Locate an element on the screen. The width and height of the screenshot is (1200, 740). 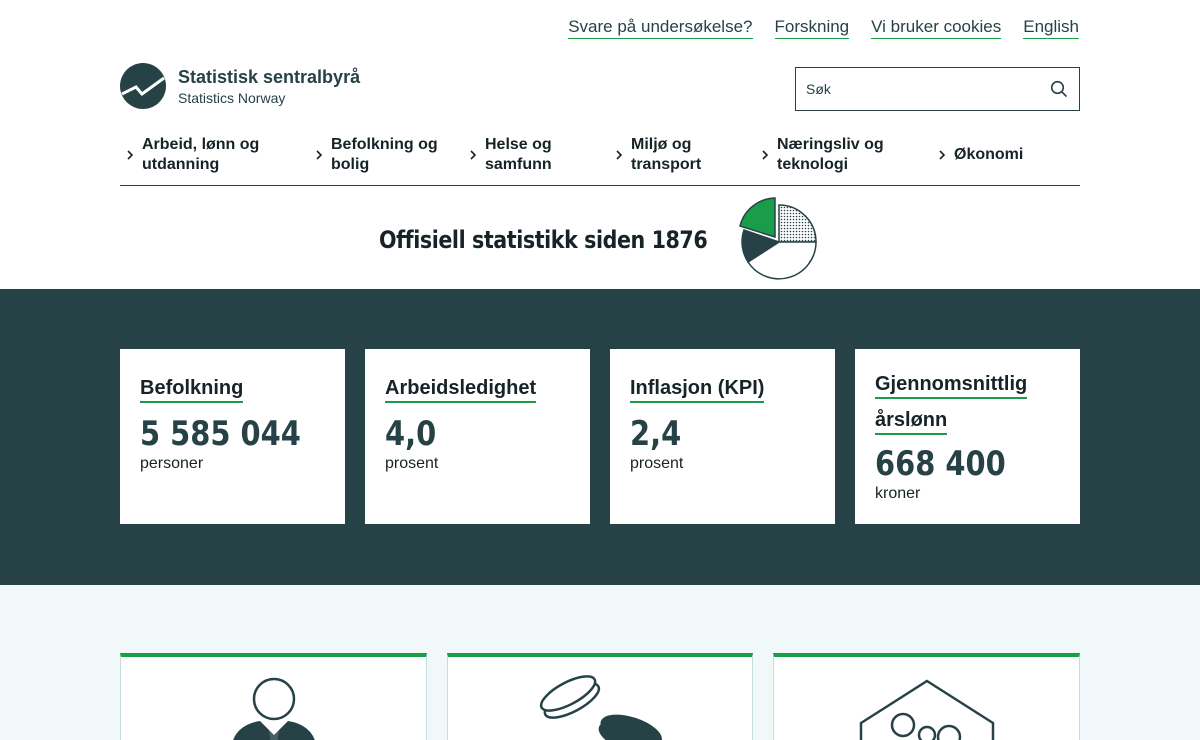
key-figure-title: Befolkning is located at coordinates (192, 390).